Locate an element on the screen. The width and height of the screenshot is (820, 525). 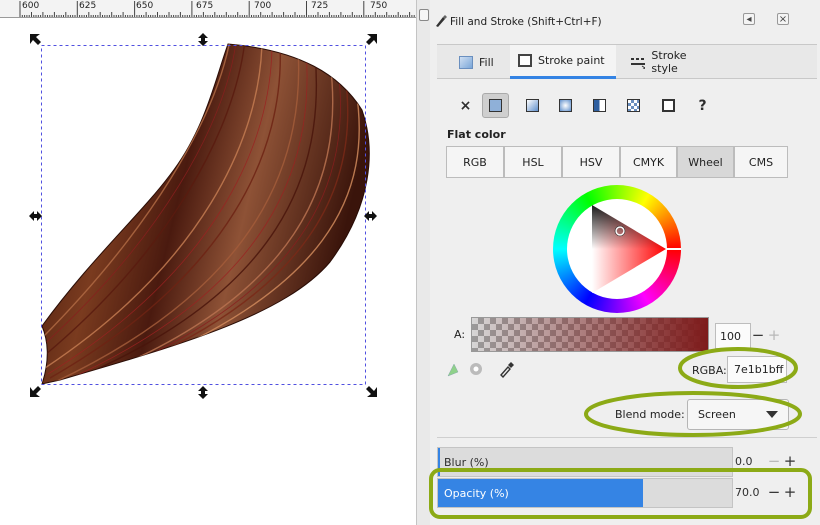
tab-stroke-style-label: Stroke style is located at coordinates (669, 62).